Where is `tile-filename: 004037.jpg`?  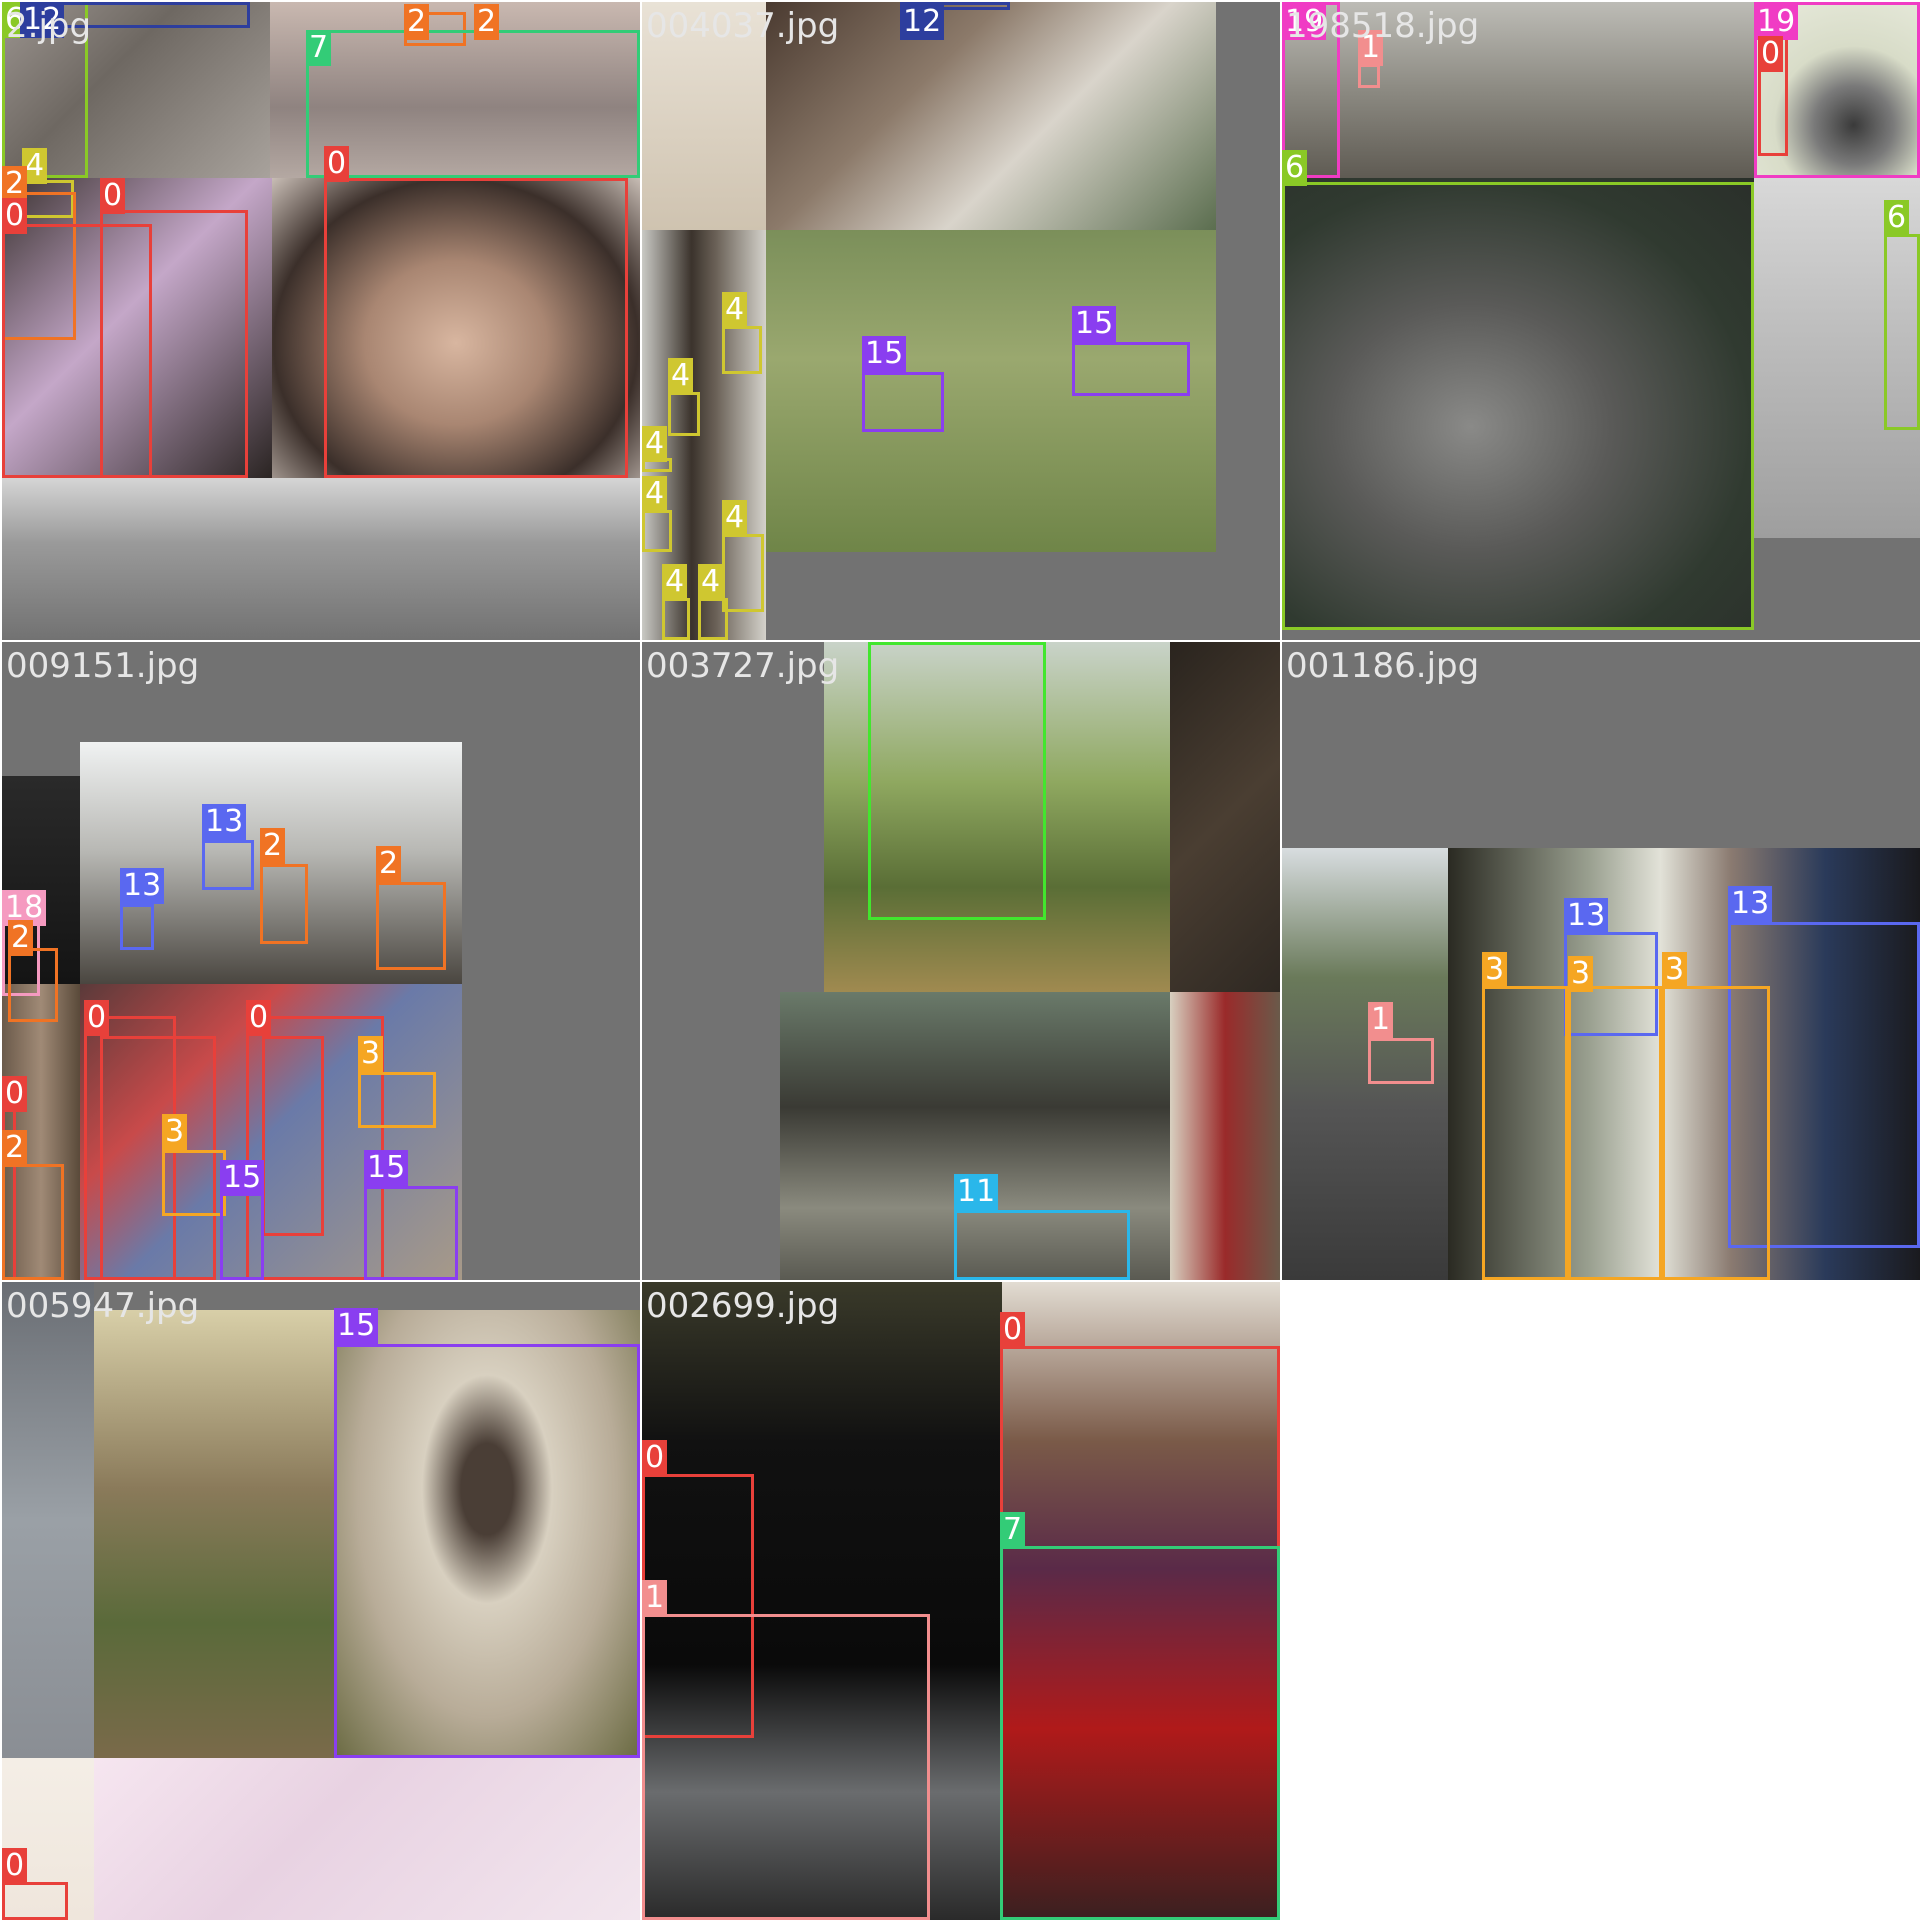 tile-filename: 004037.jpg is located at coordinates (743, 26).